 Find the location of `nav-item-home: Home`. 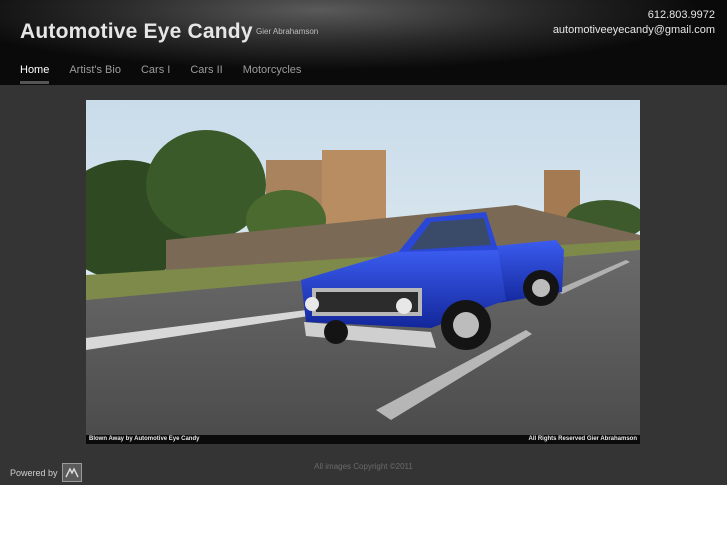

nav-item-home: Home is located at coordinates (35, 74).